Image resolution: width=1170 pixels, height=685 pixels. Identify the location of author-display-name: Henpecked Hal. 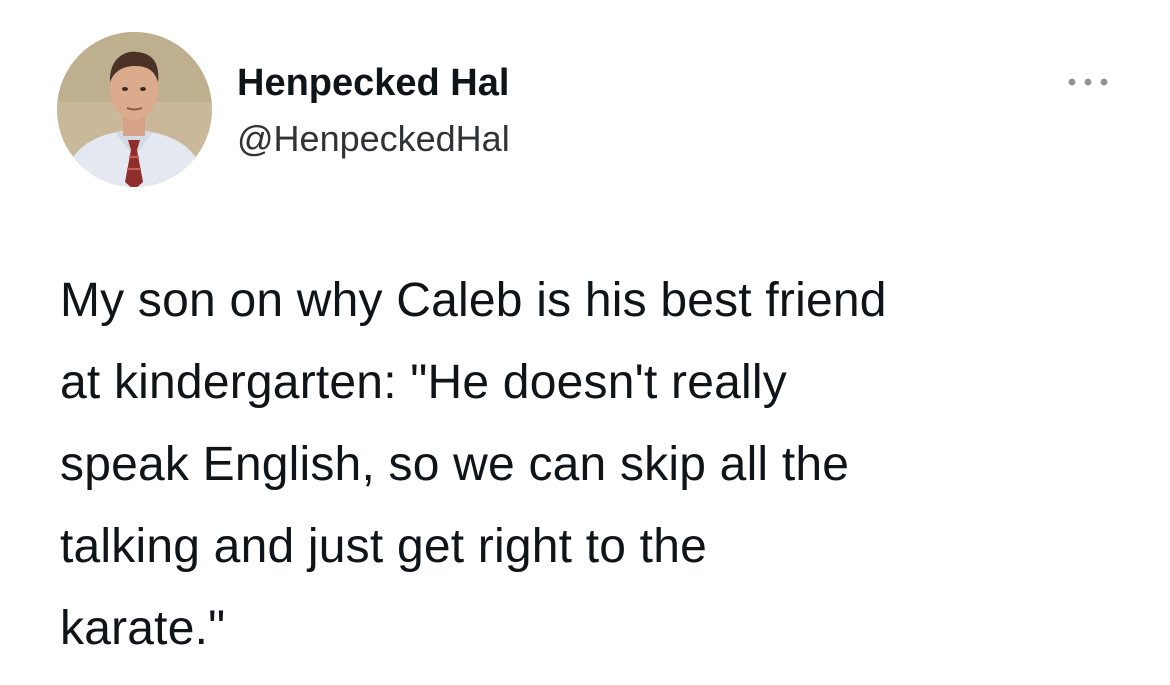
(373, 83).